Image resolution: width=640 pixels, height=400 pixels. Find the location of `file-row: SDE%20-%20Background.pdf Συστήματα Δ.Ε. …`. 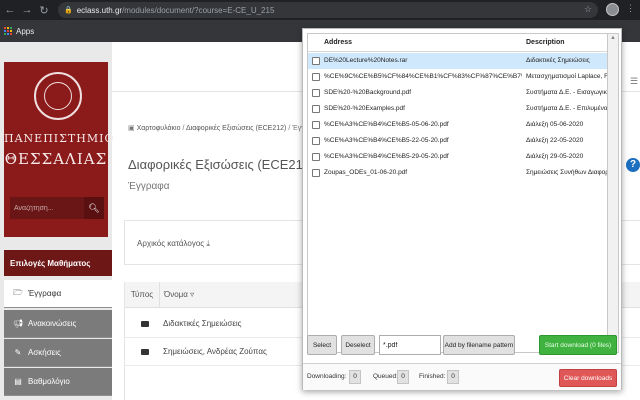

file-row: SDE%20-%20Background.pdf Συστήματα Δ.Ε. … is located at coordinates (458, 93).